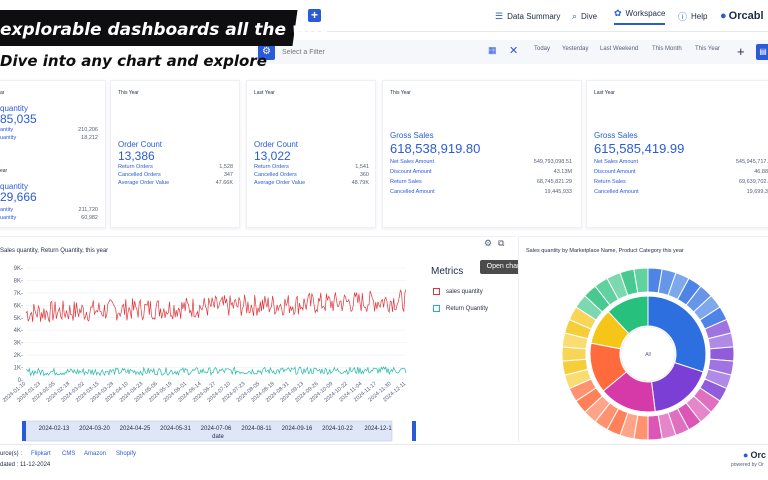 Image resolution: width=768 pixels, height=480 pixels. I want to click on chip-last-weekend: Last Weekend, so click(619, 52).